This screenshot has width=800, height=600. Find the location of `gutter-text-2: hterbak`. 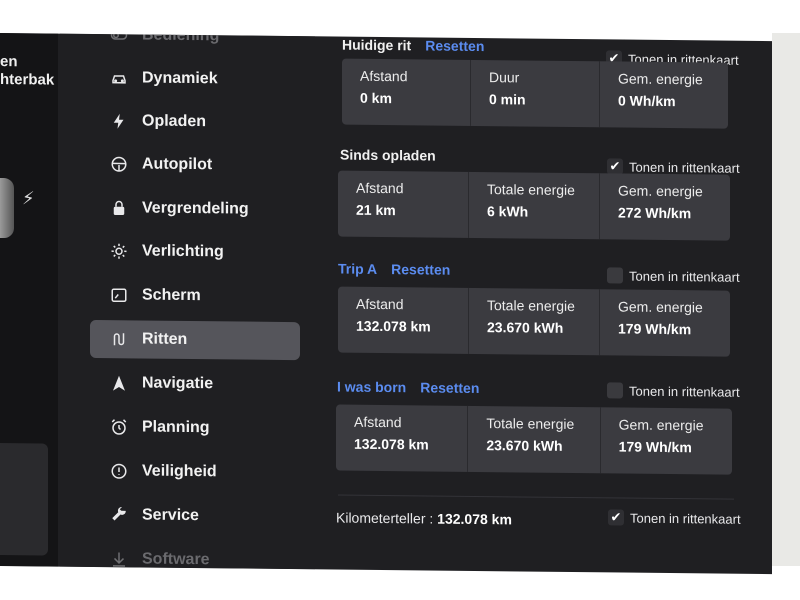

gutter-text-2: hterbak is located at coordinates (27, 80).